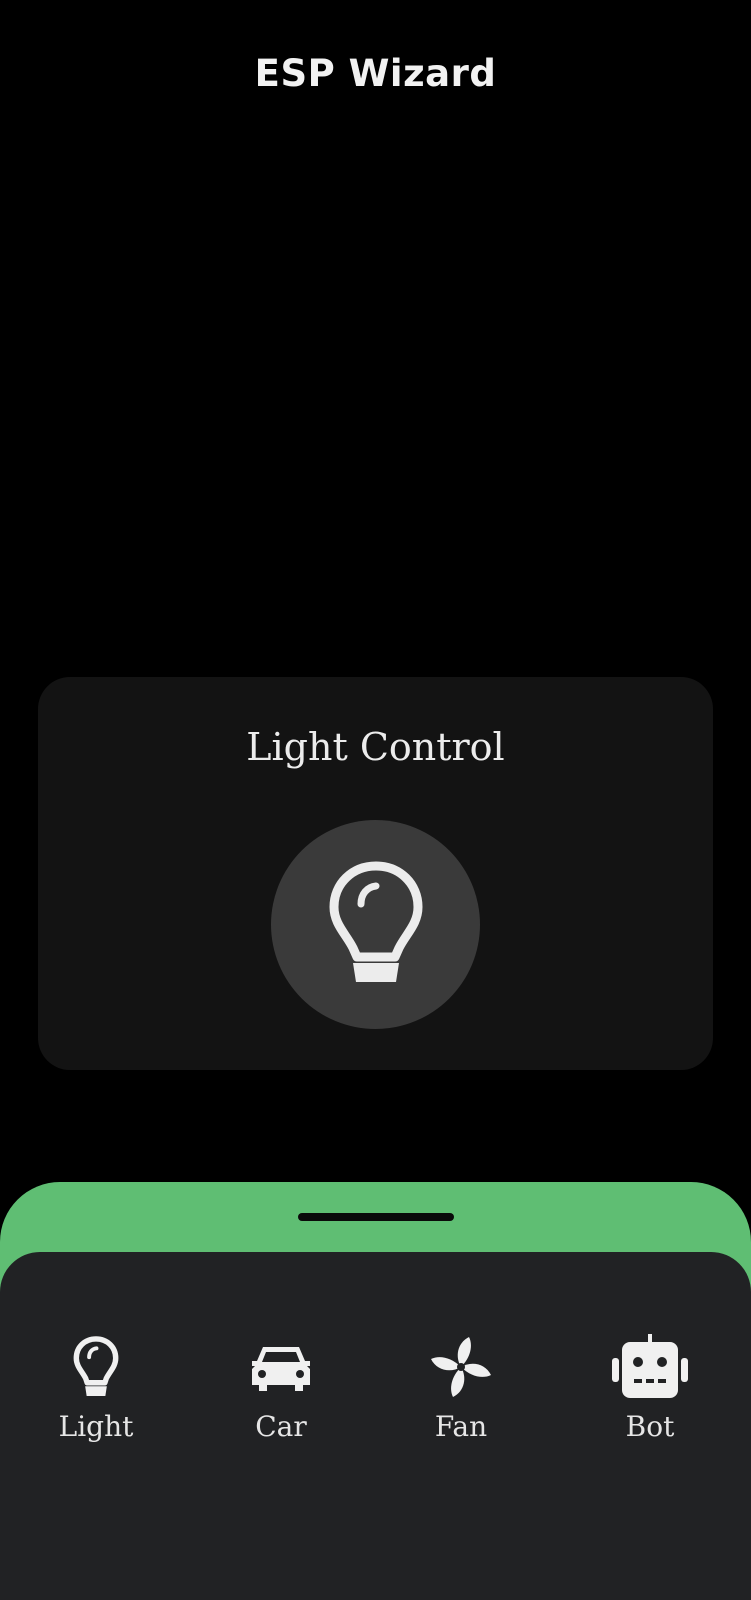  I want to click on card-title: Light Control, so click(375, 747).